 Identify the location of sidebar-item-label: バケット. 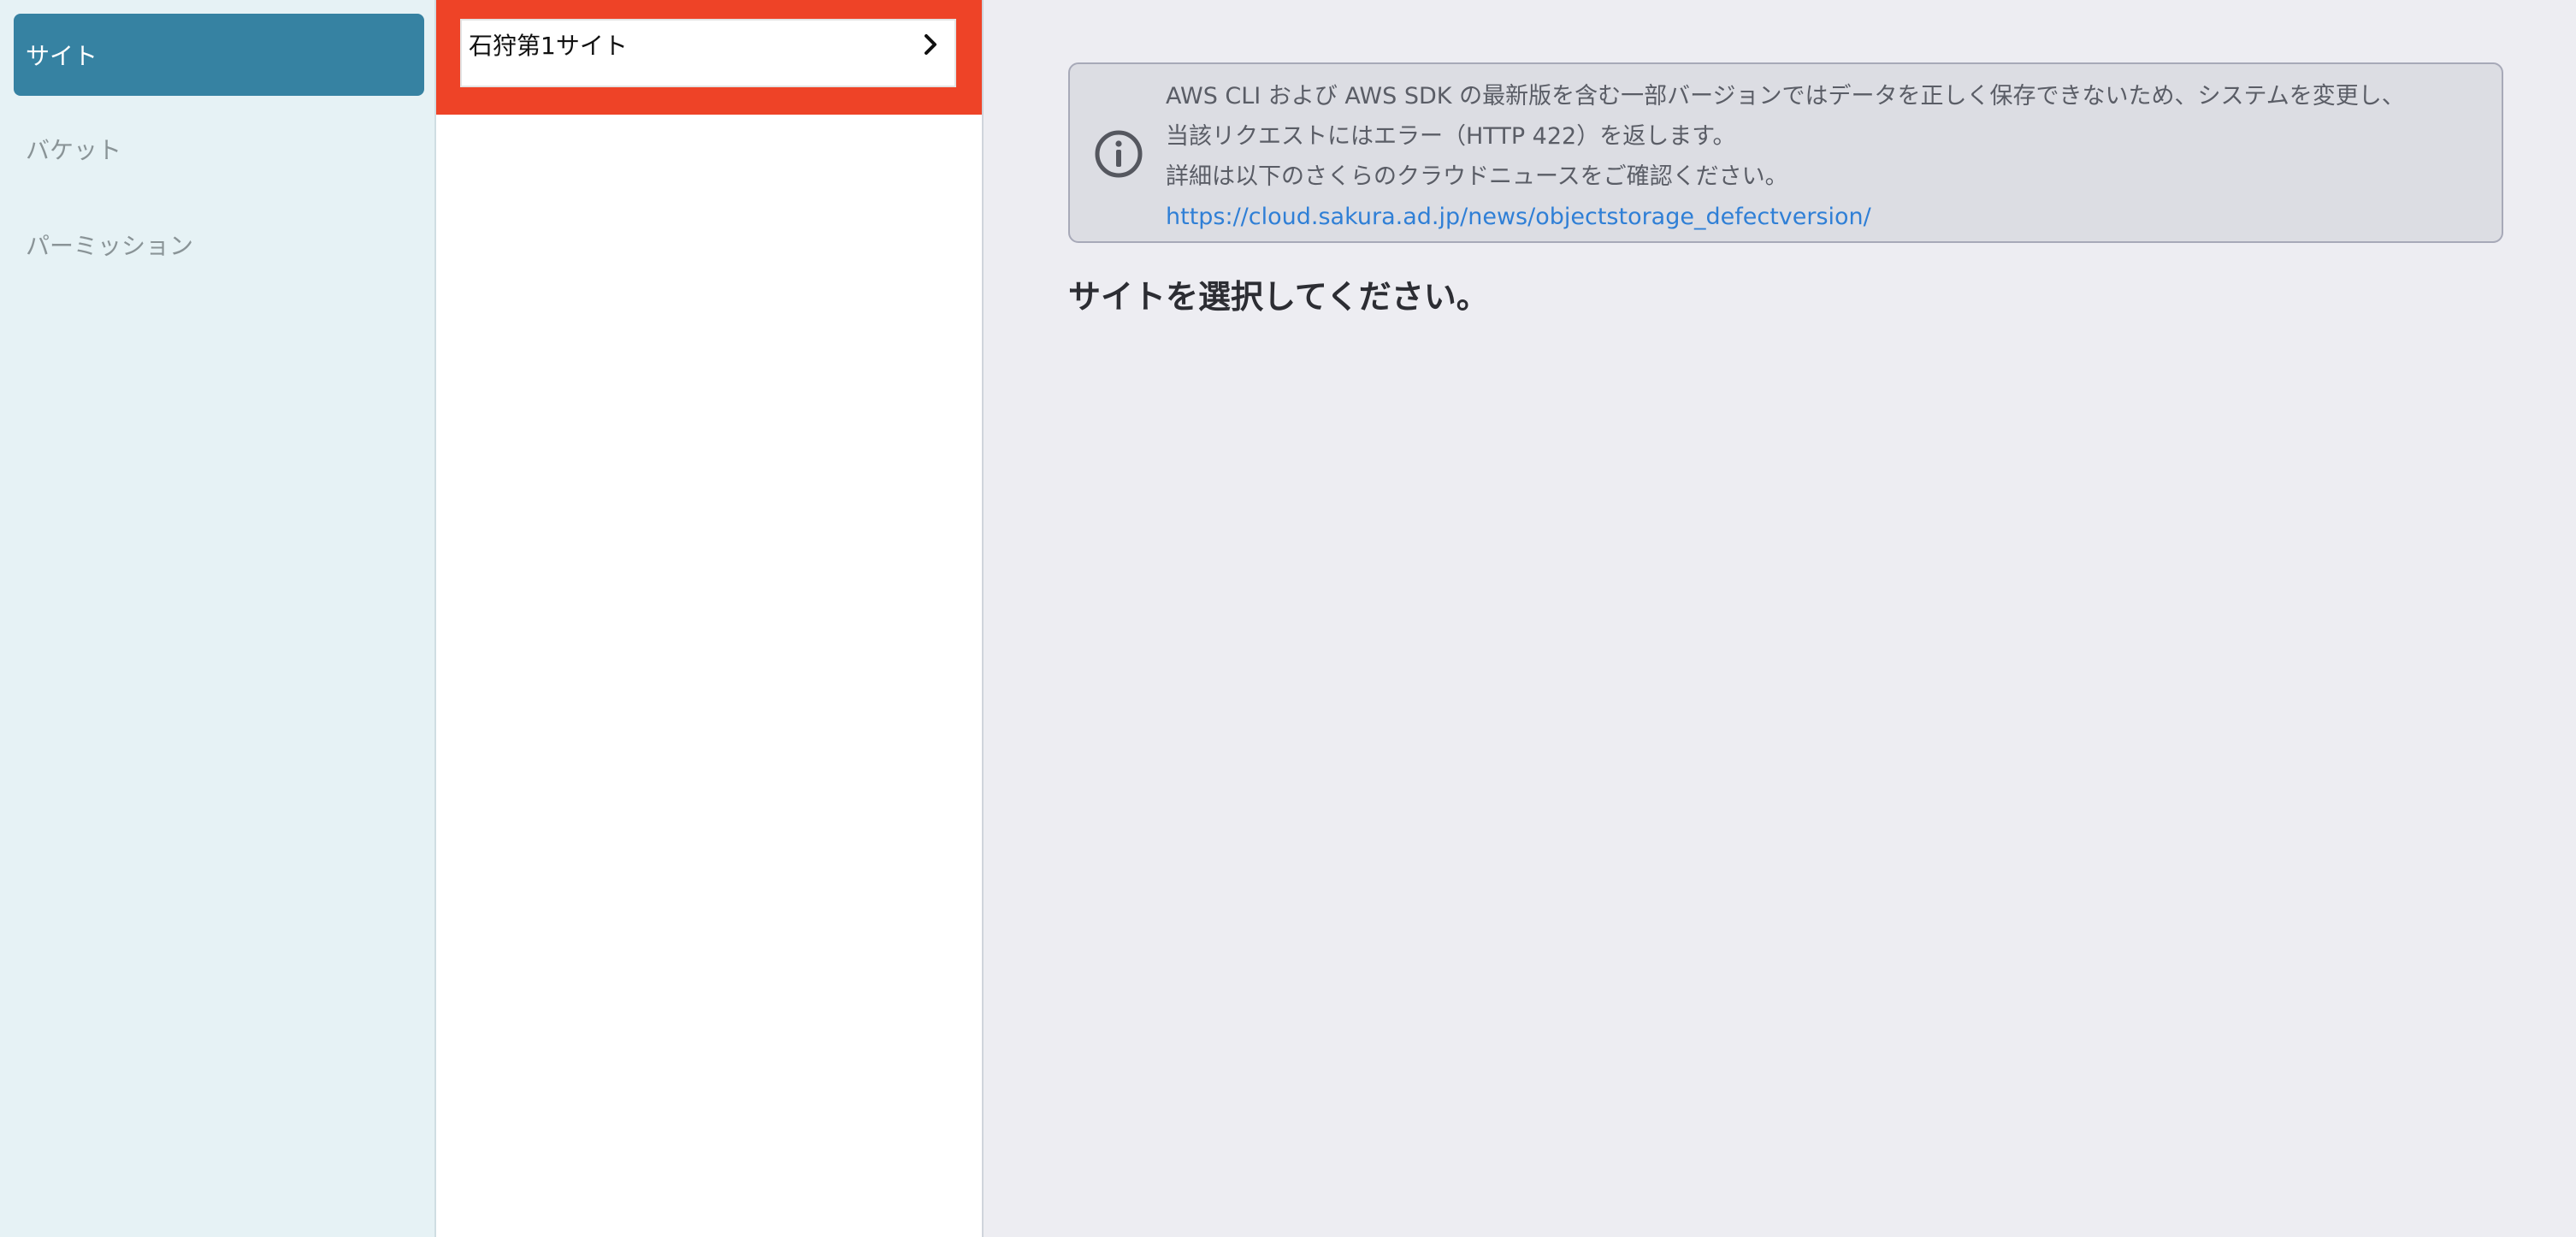
(74, 150).